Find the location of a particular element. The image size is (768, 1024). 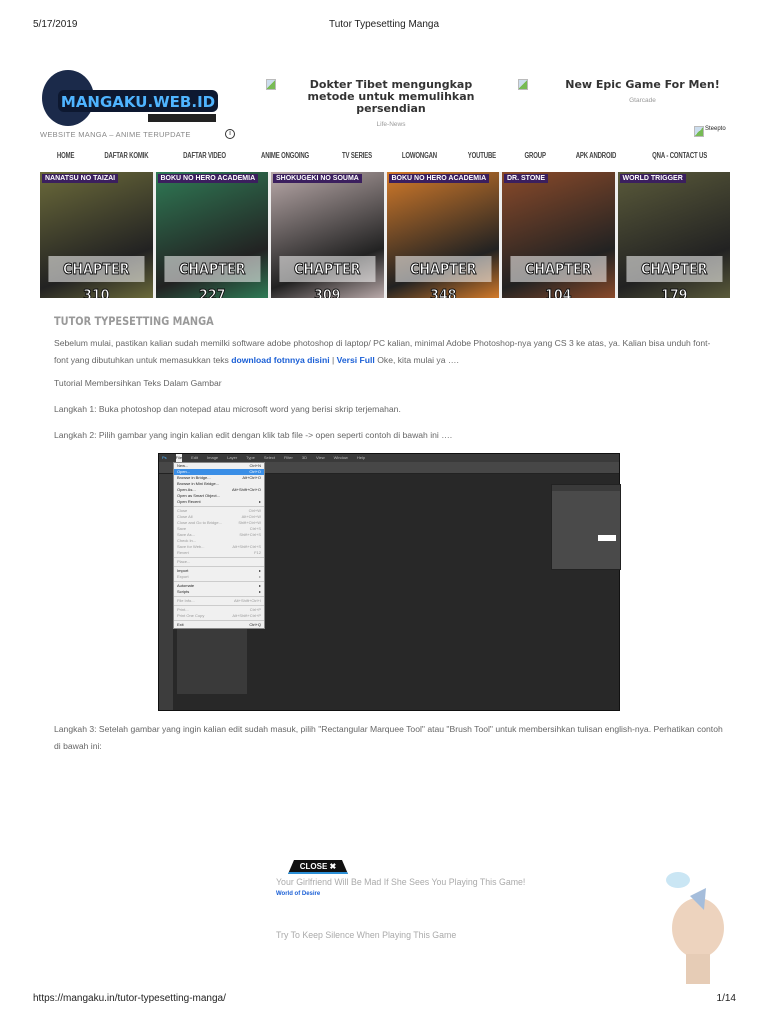

ps-menu-item: Print One Copy Alt+Shift+Ctrl+P is located at coordinates (219, 616).